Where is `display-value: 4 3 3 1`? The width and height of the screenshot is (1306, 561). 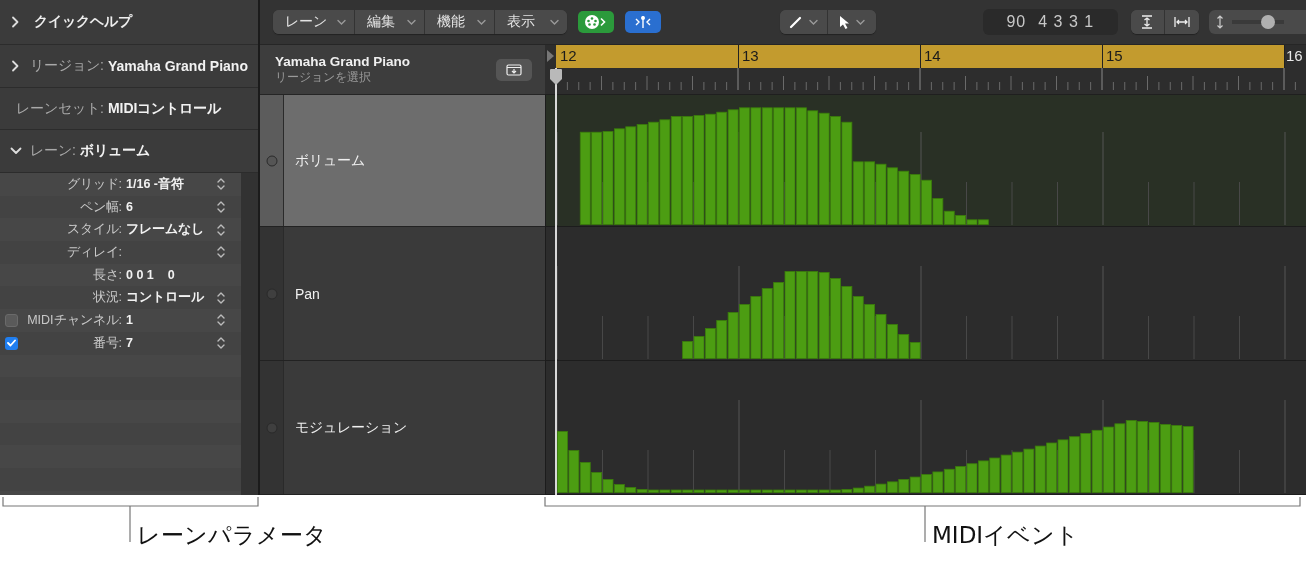
display-value: 4 3 3 1 is located at coordinates (1066, 22).